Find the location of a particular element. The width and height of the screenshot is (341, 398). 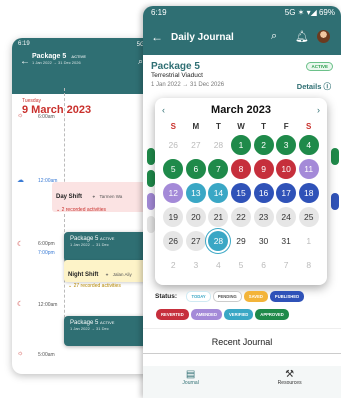

bottom-nav: ▤ Journal ⚒ Resources is located at coordinates (242, 382).